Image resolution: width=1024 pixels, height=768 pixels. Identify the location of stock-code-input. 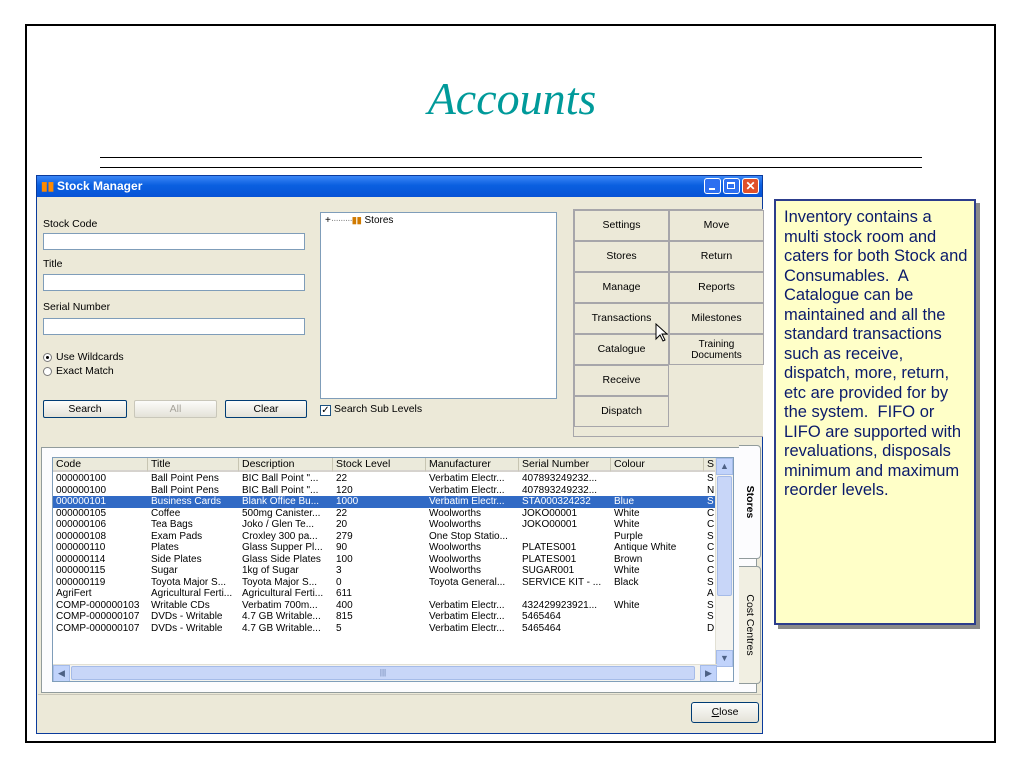
(174, 241).